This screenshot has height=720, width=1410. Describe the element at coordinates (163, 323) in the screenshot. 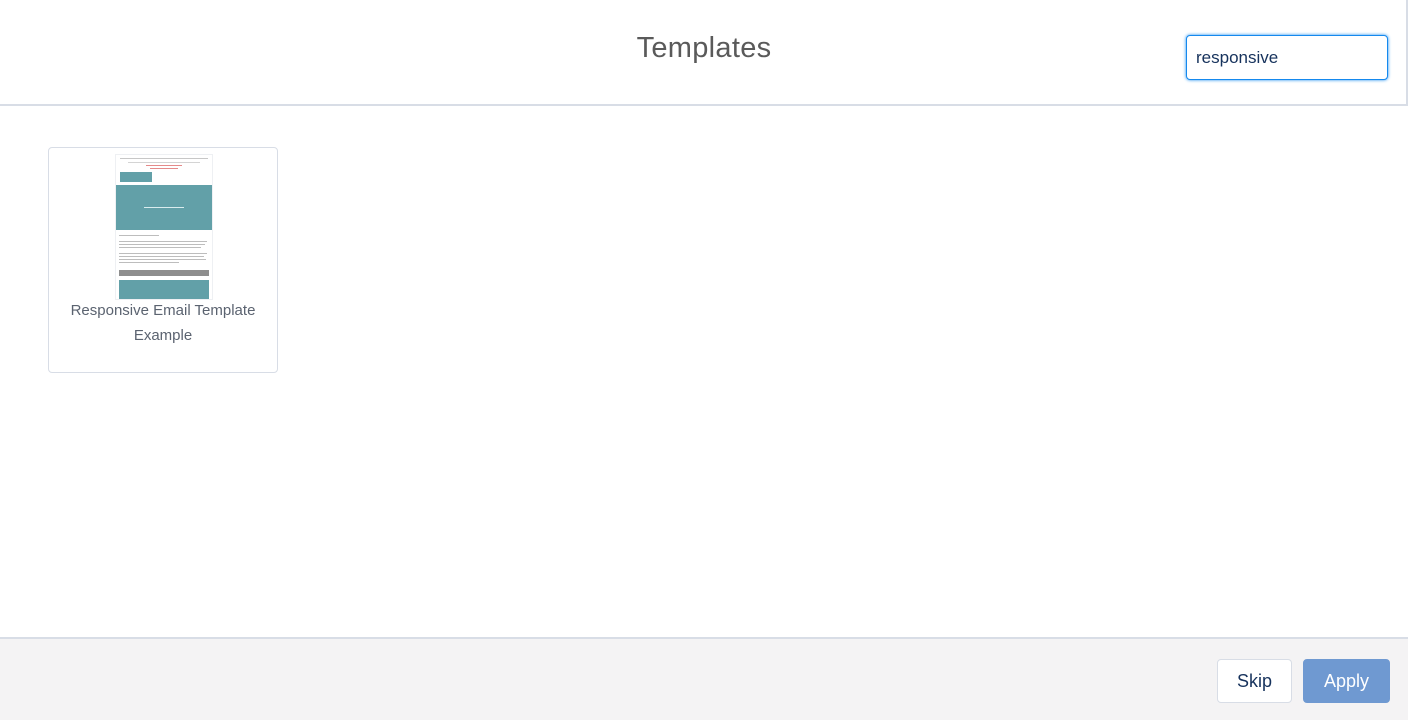

I see `template-name: Responsive Email Template Example` at that location.